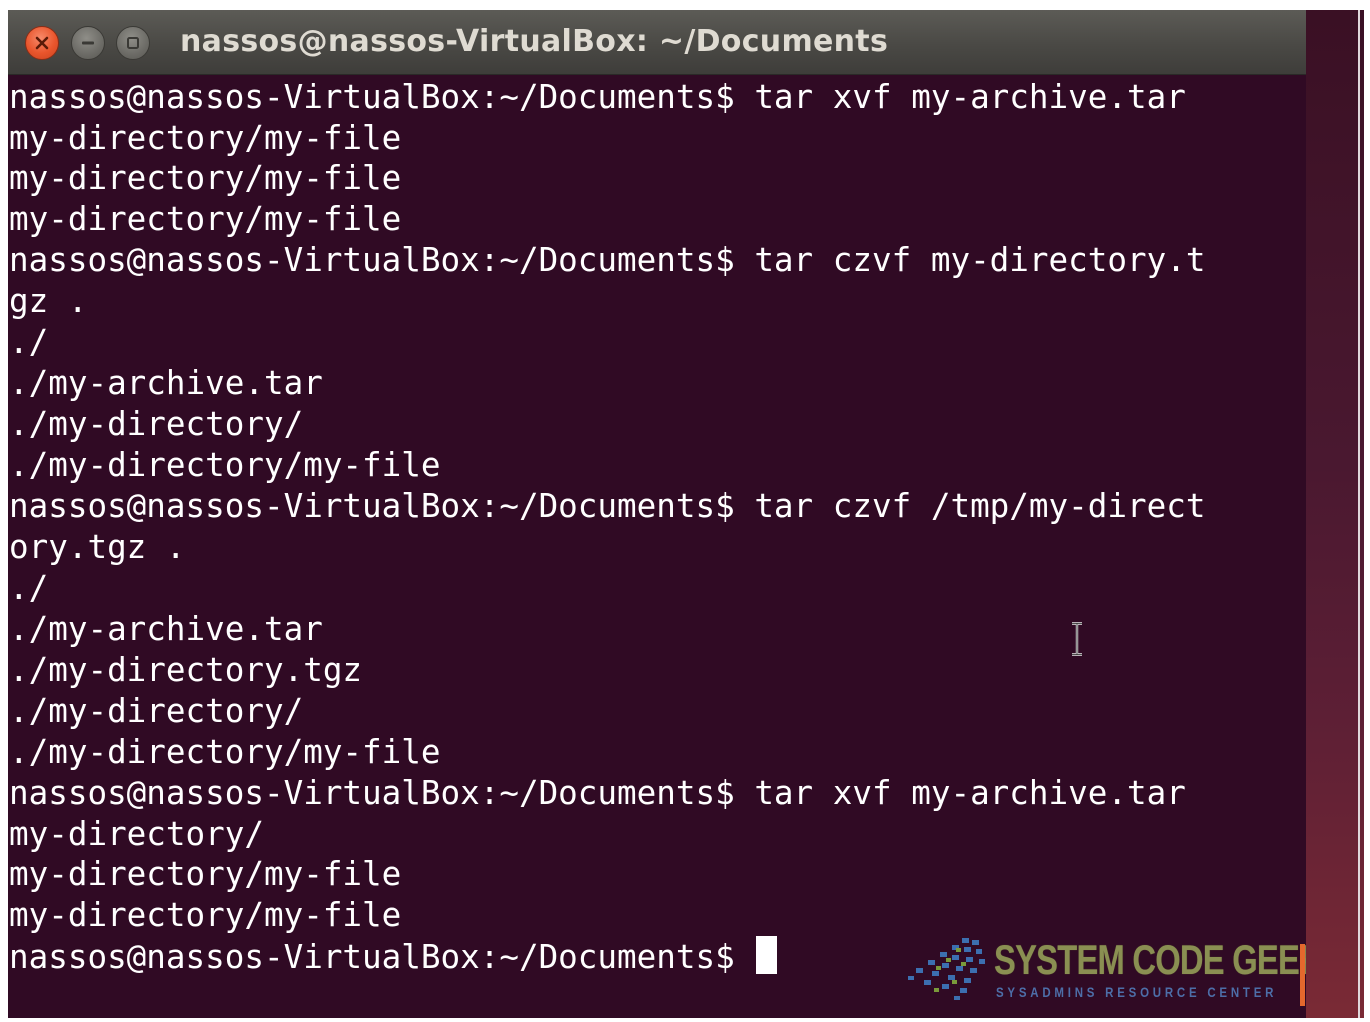 The height and width of the screenshot is (1022, 1370). I want to click on maximize-icon, so click(133, 43).